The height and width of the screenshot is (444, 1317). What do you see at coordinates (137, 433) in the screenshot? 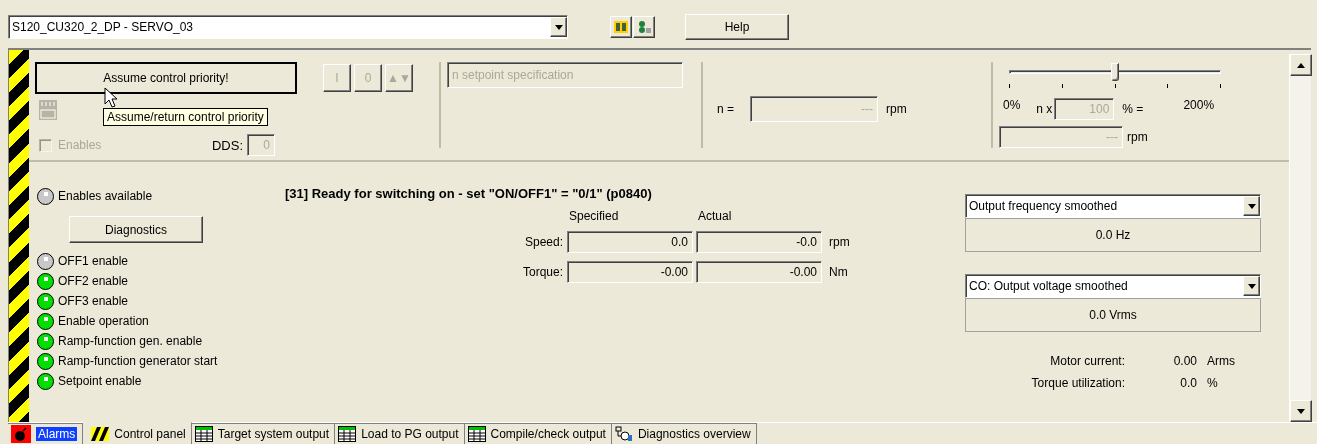
I see `tab: Control panel` at bounding box center [137, 433].